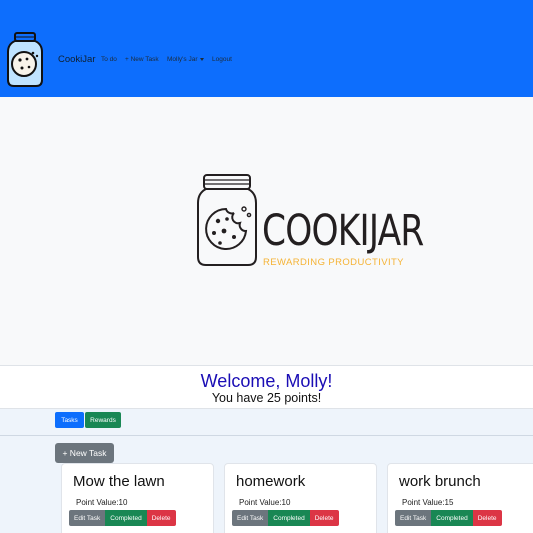 Image resolution: width=533 pixels, height=533 pixels. What do you see at coordinates (119, 481) in the screenshot?
I see `task-title: Mow the lawn` at bounding box center [119, 481].